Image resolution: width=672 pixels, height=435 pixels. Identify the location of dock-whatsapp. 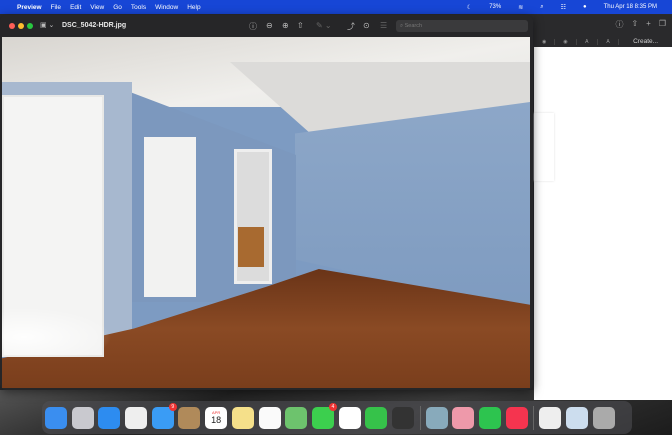
(490, 417).